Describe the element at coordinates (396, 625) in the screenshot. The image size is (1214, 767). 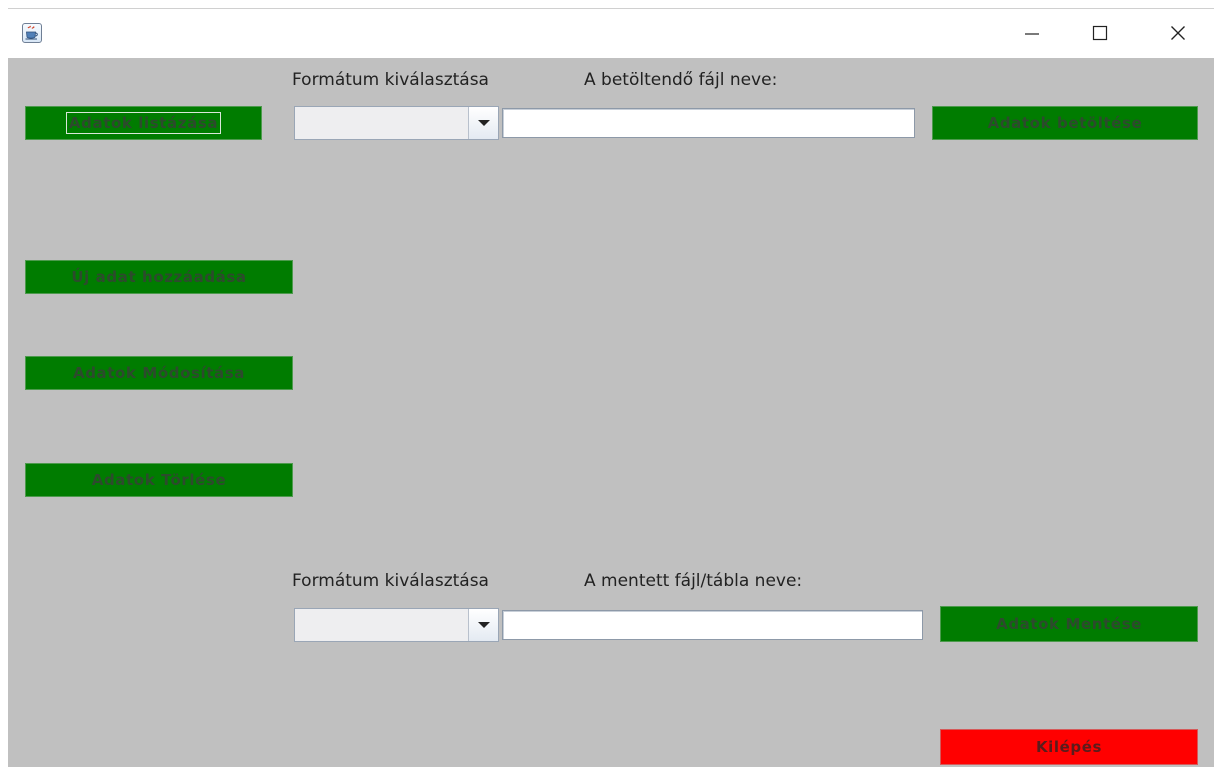
I see `save-format-select` at that location.